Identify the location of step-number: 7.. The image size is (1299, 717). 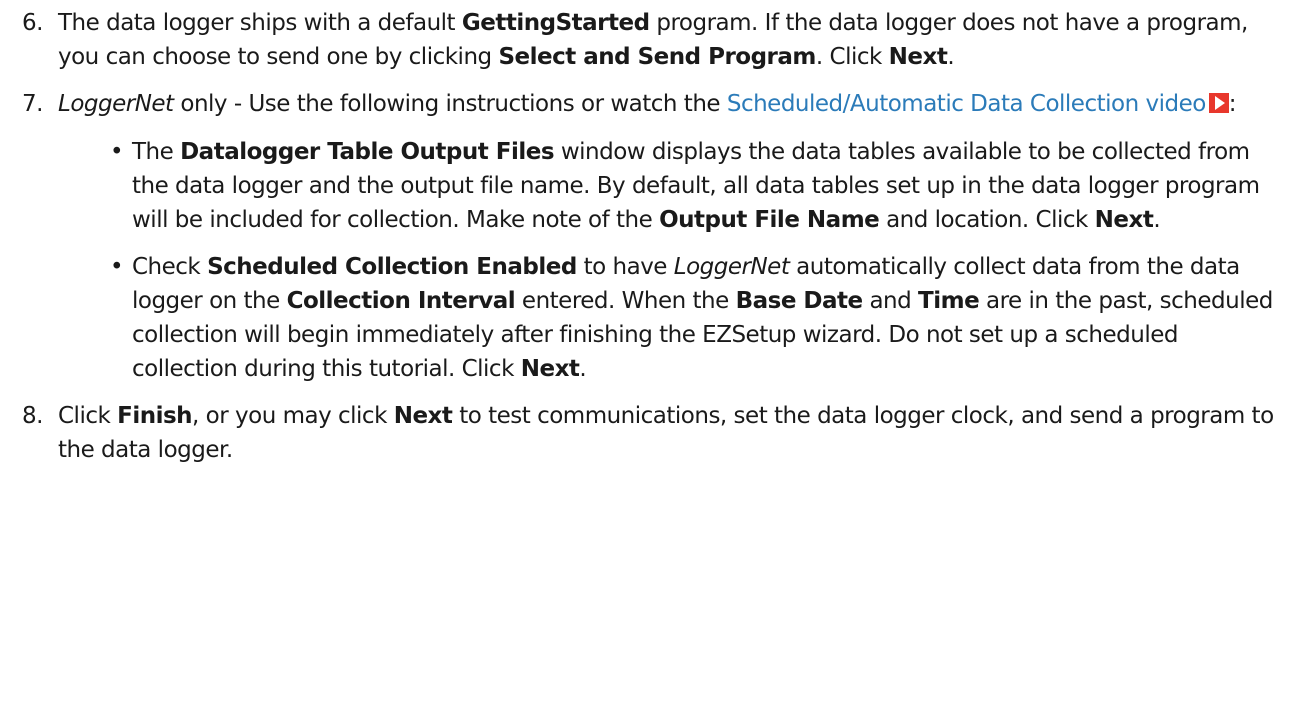
(32, 104).